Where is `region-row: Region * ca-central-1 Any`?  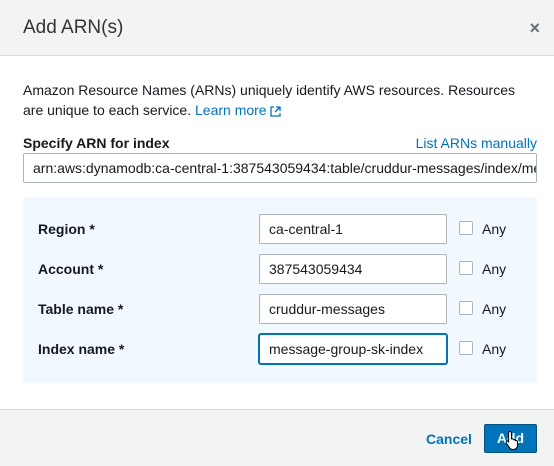
region-row: Region * ca-central-1 Any is located at coordinates (280, 229).